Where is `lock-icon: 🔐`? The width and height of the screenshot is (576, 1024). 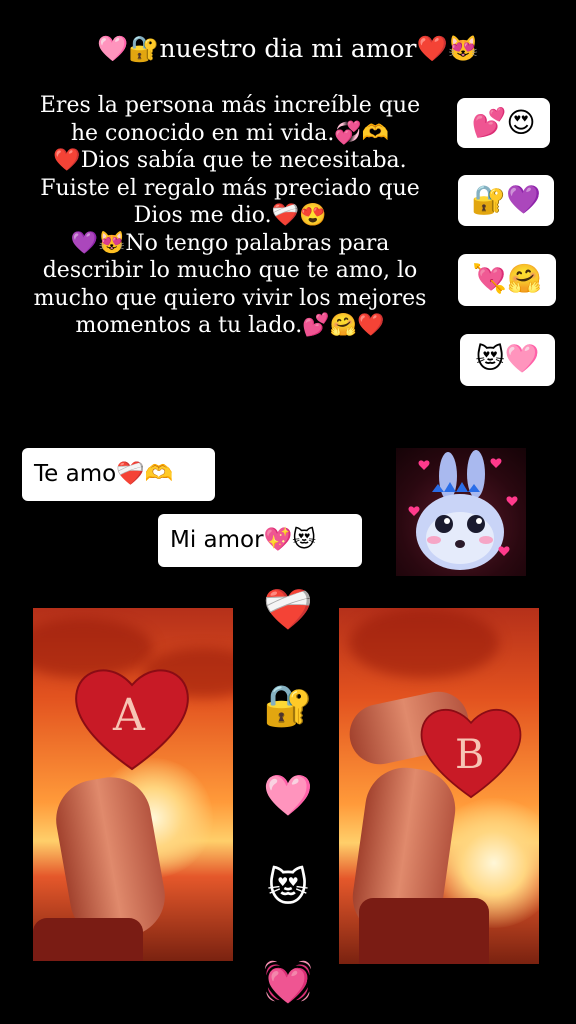 lock-icon: 🔐 is located at coordinates (288, 706).